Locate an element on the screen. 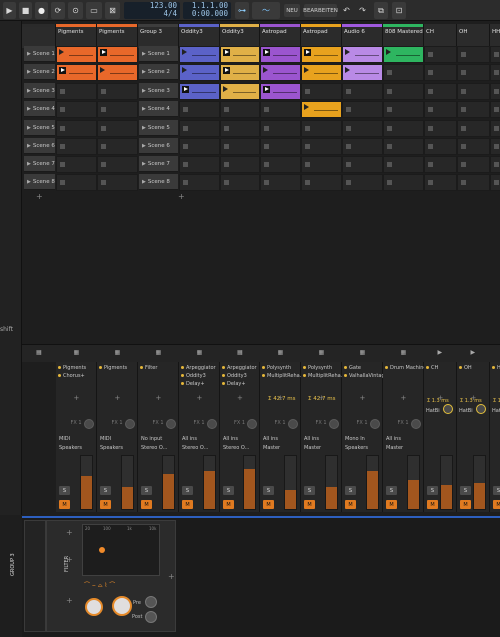 The image size is (500, 637). filter-xy-display: 20 100 1k 10k is located at coordinates (121, 550).